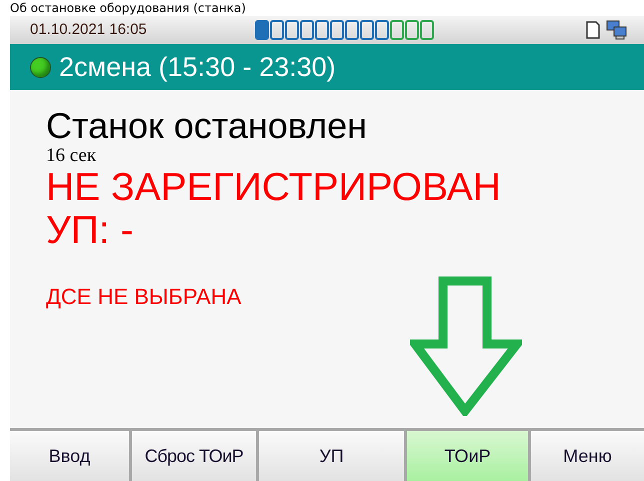 The width and height of the screenshot is (644, 481). I want to click on registration-status: НЕ ЗАРЕГИСТРИРОВАН, so click(274, 188).